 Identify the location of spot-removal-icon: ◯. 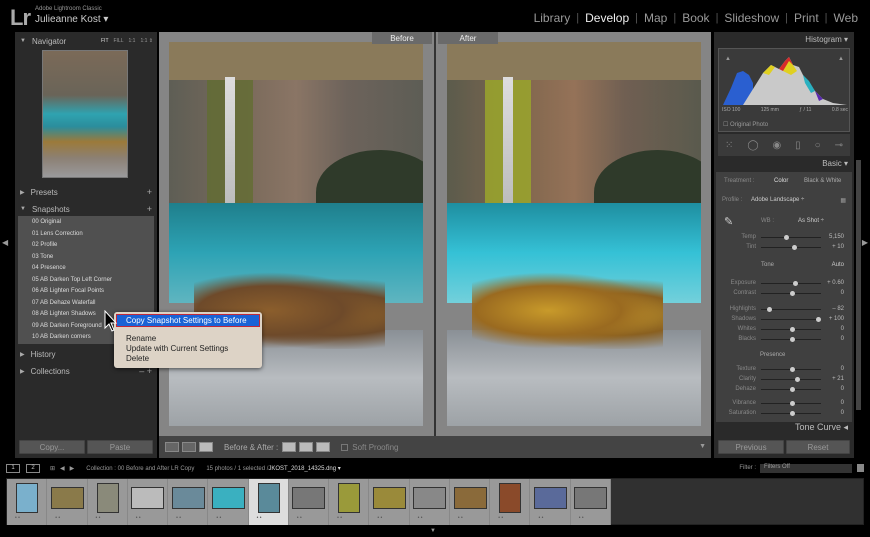
(752, 145).